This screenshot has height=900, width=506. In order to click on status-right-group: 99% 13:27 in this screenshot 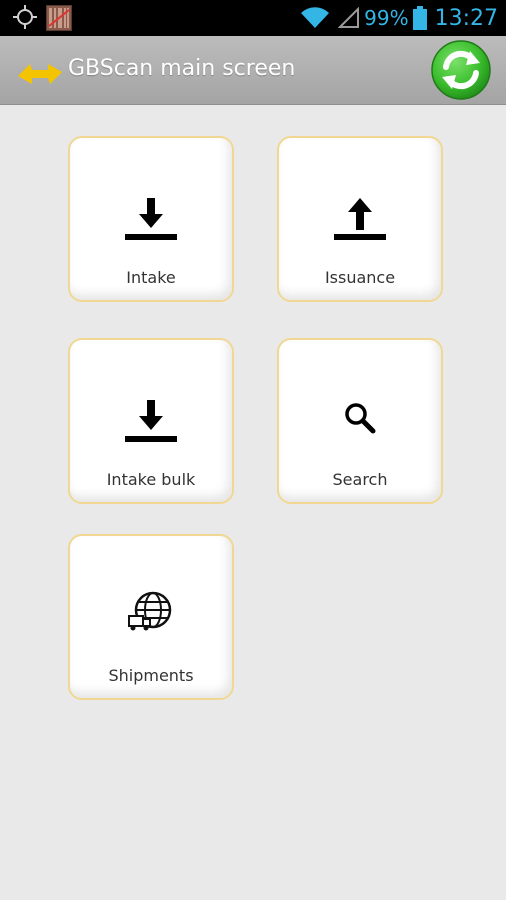, I will do `click(399, 18)`.